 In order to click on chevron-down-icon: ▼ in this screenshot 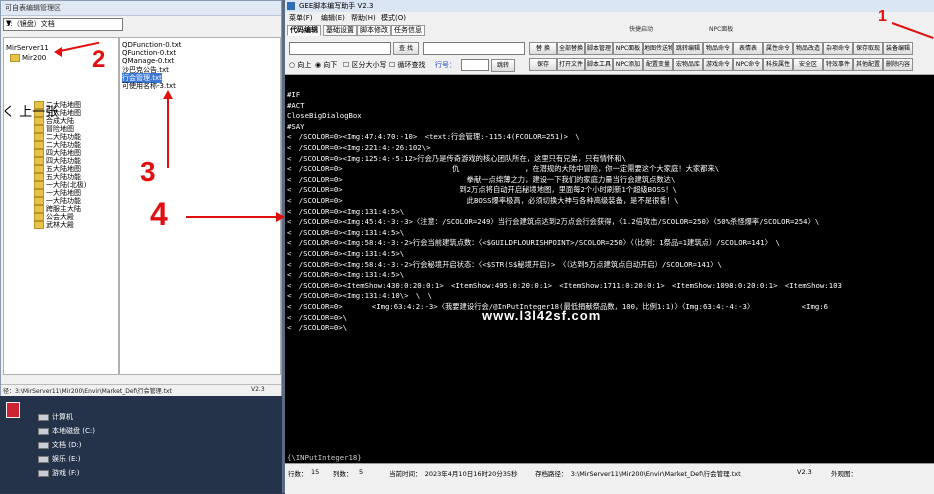, I will do `click(63, 23)`.